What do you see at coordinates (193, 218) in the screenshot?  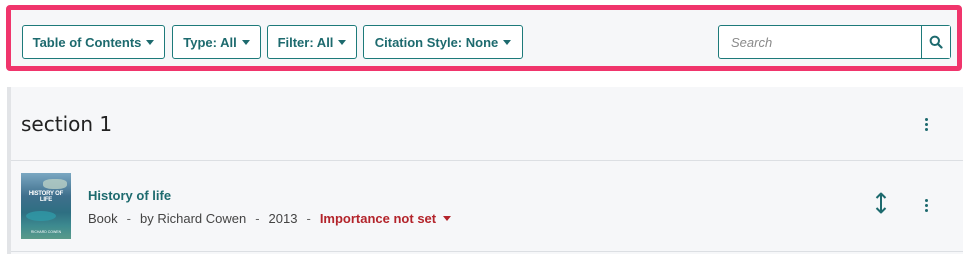 I see `item-author: by Richard Cowen` at bounding box center [193, 218].